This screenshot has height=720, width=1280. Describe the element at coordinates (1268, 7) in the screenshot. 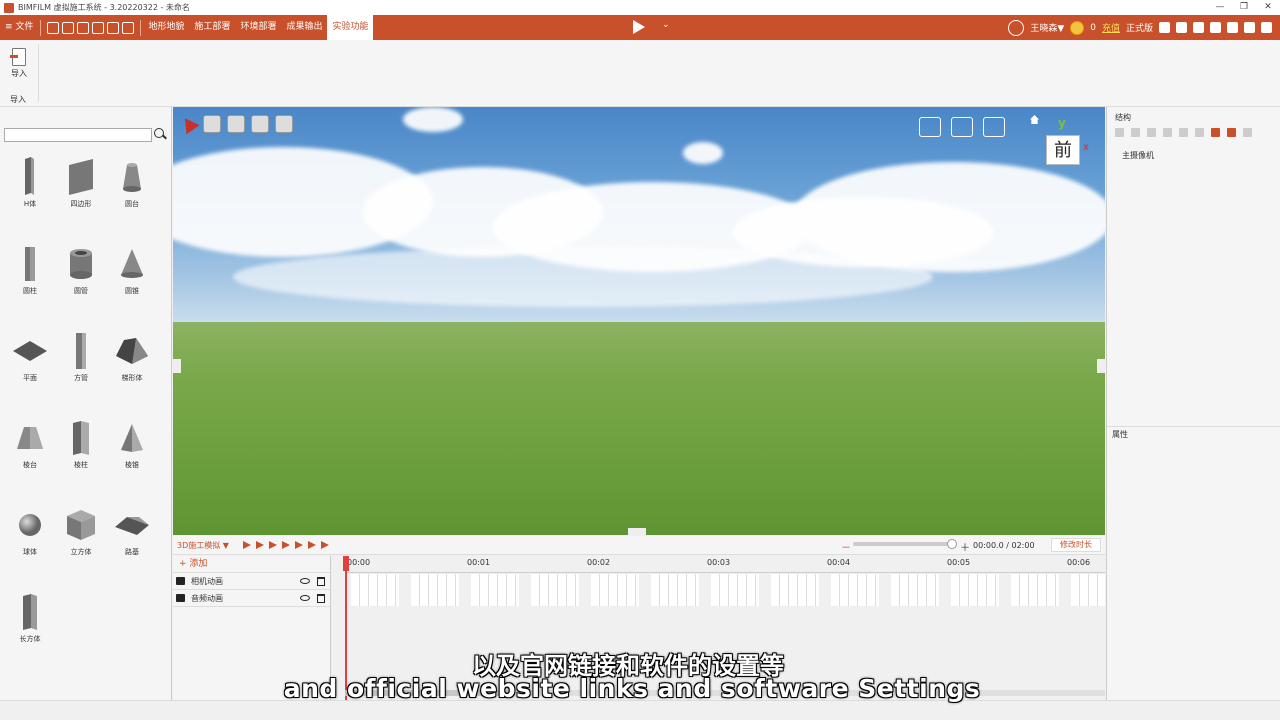

I see `close-button: ✕` at that location.